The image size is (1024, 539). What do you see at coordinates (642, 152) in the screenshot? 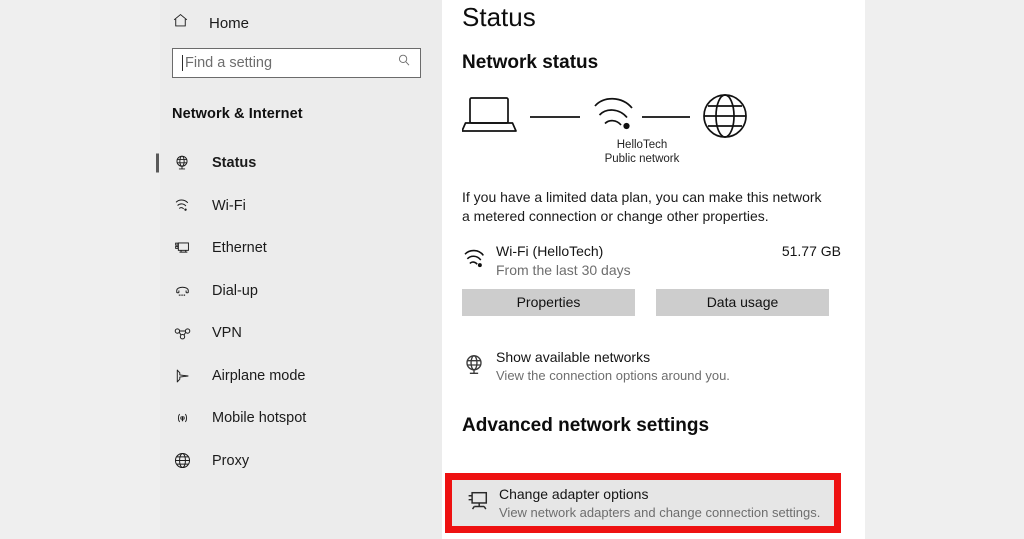
I see `network-caption: HelloTech Public network` at bounding box center [642, 152].